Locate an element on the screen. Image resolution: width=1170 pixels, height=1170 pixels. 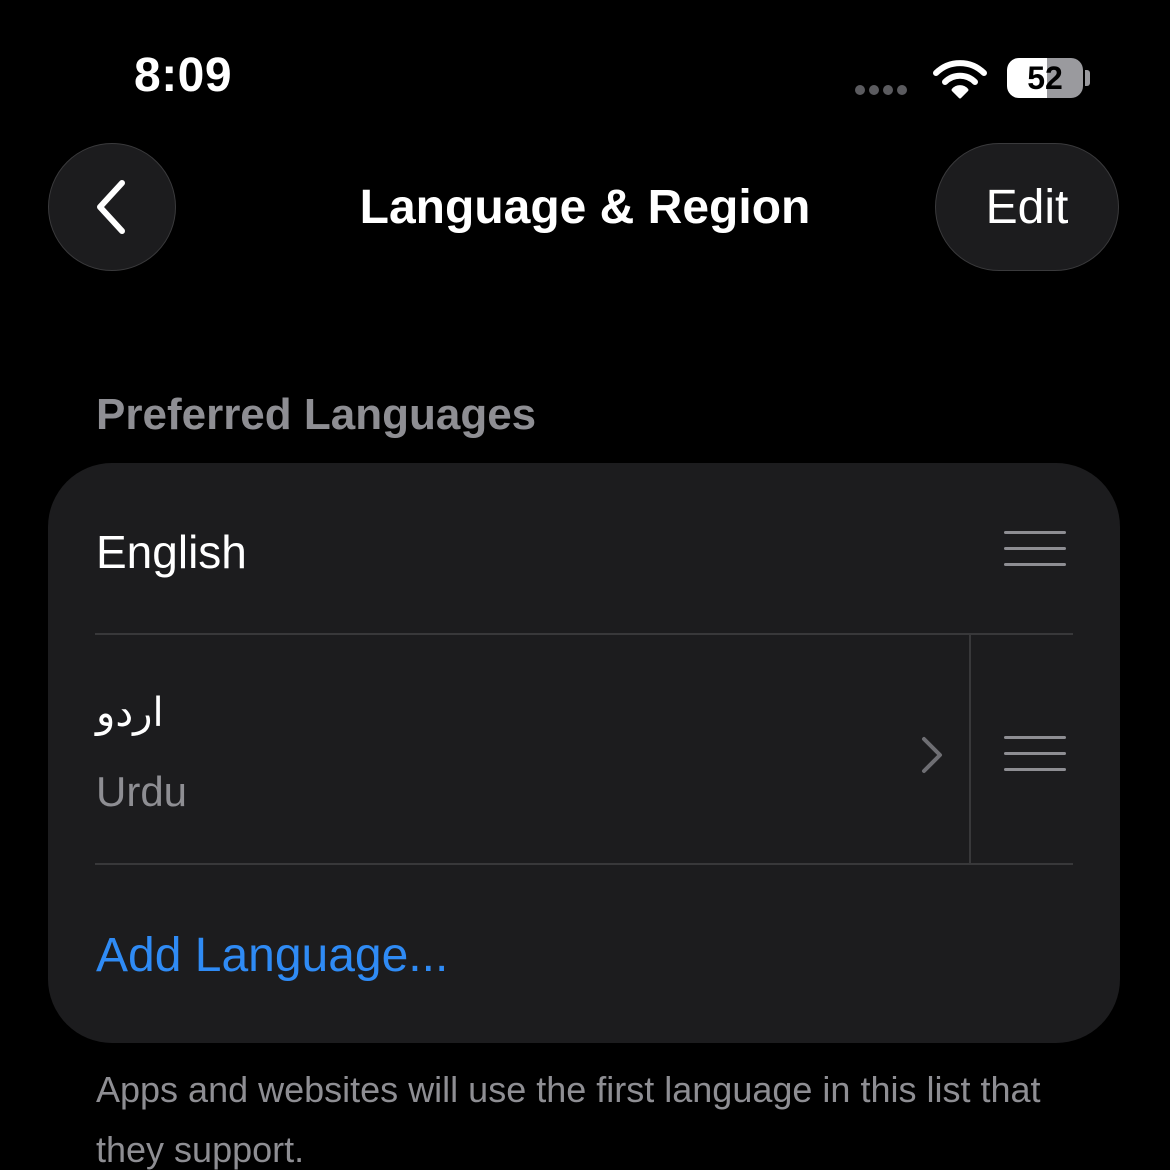
battery-tip is located at coordinates (1087, 78).